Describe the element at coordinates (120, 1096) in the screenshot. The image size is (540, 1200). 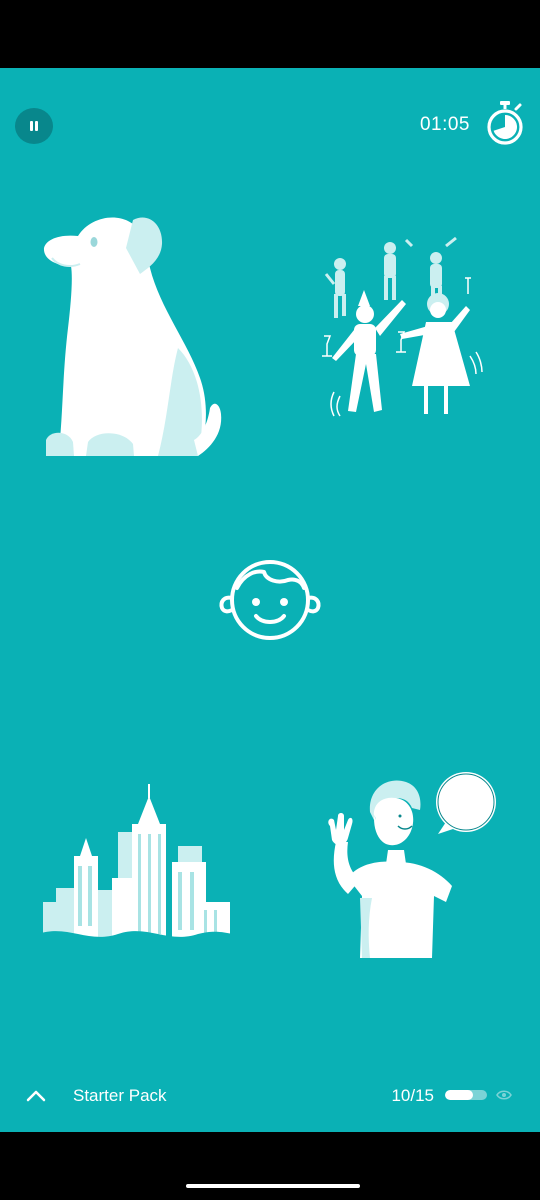
I see `pack-name: Starter Pack` at that location.